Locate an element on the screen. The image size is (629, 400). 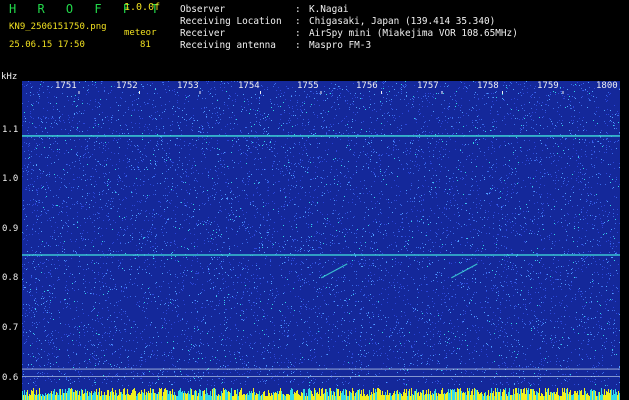
x-tick-label: 1755 is located at coordinates (308, 86).